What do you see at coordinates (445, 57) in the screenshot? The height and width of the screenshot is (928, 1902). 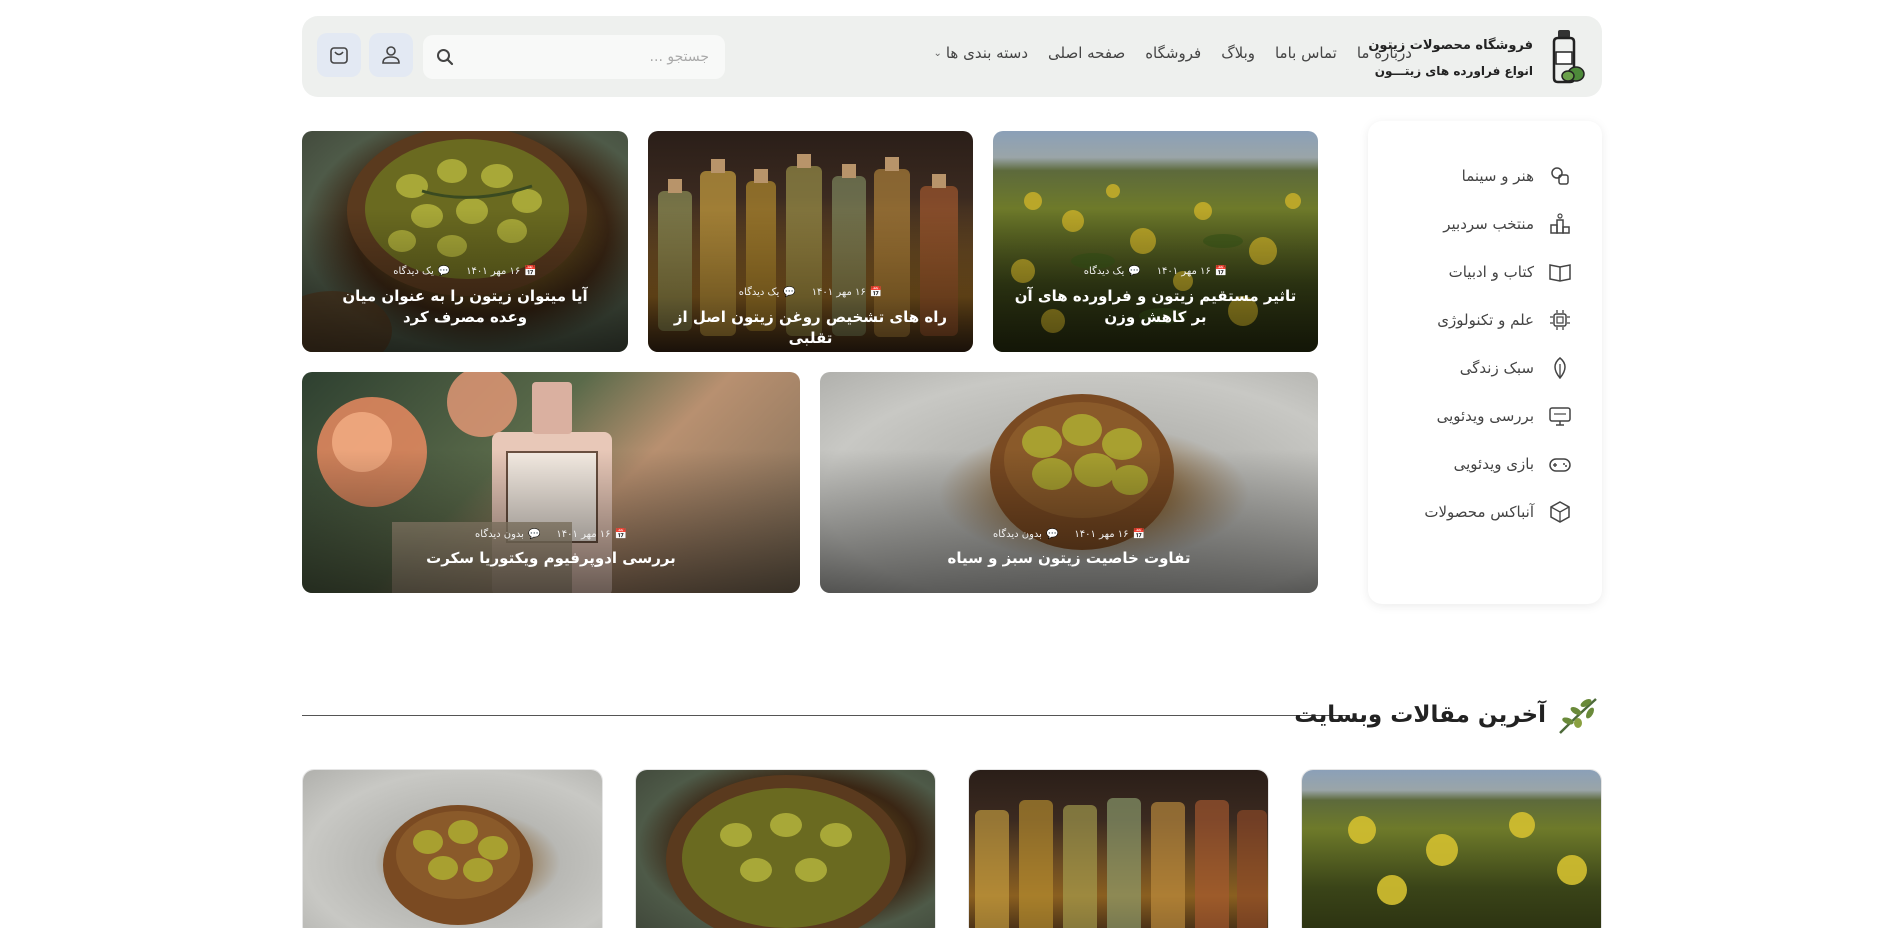 I see `search-icon` at bounding box center [445, 57].